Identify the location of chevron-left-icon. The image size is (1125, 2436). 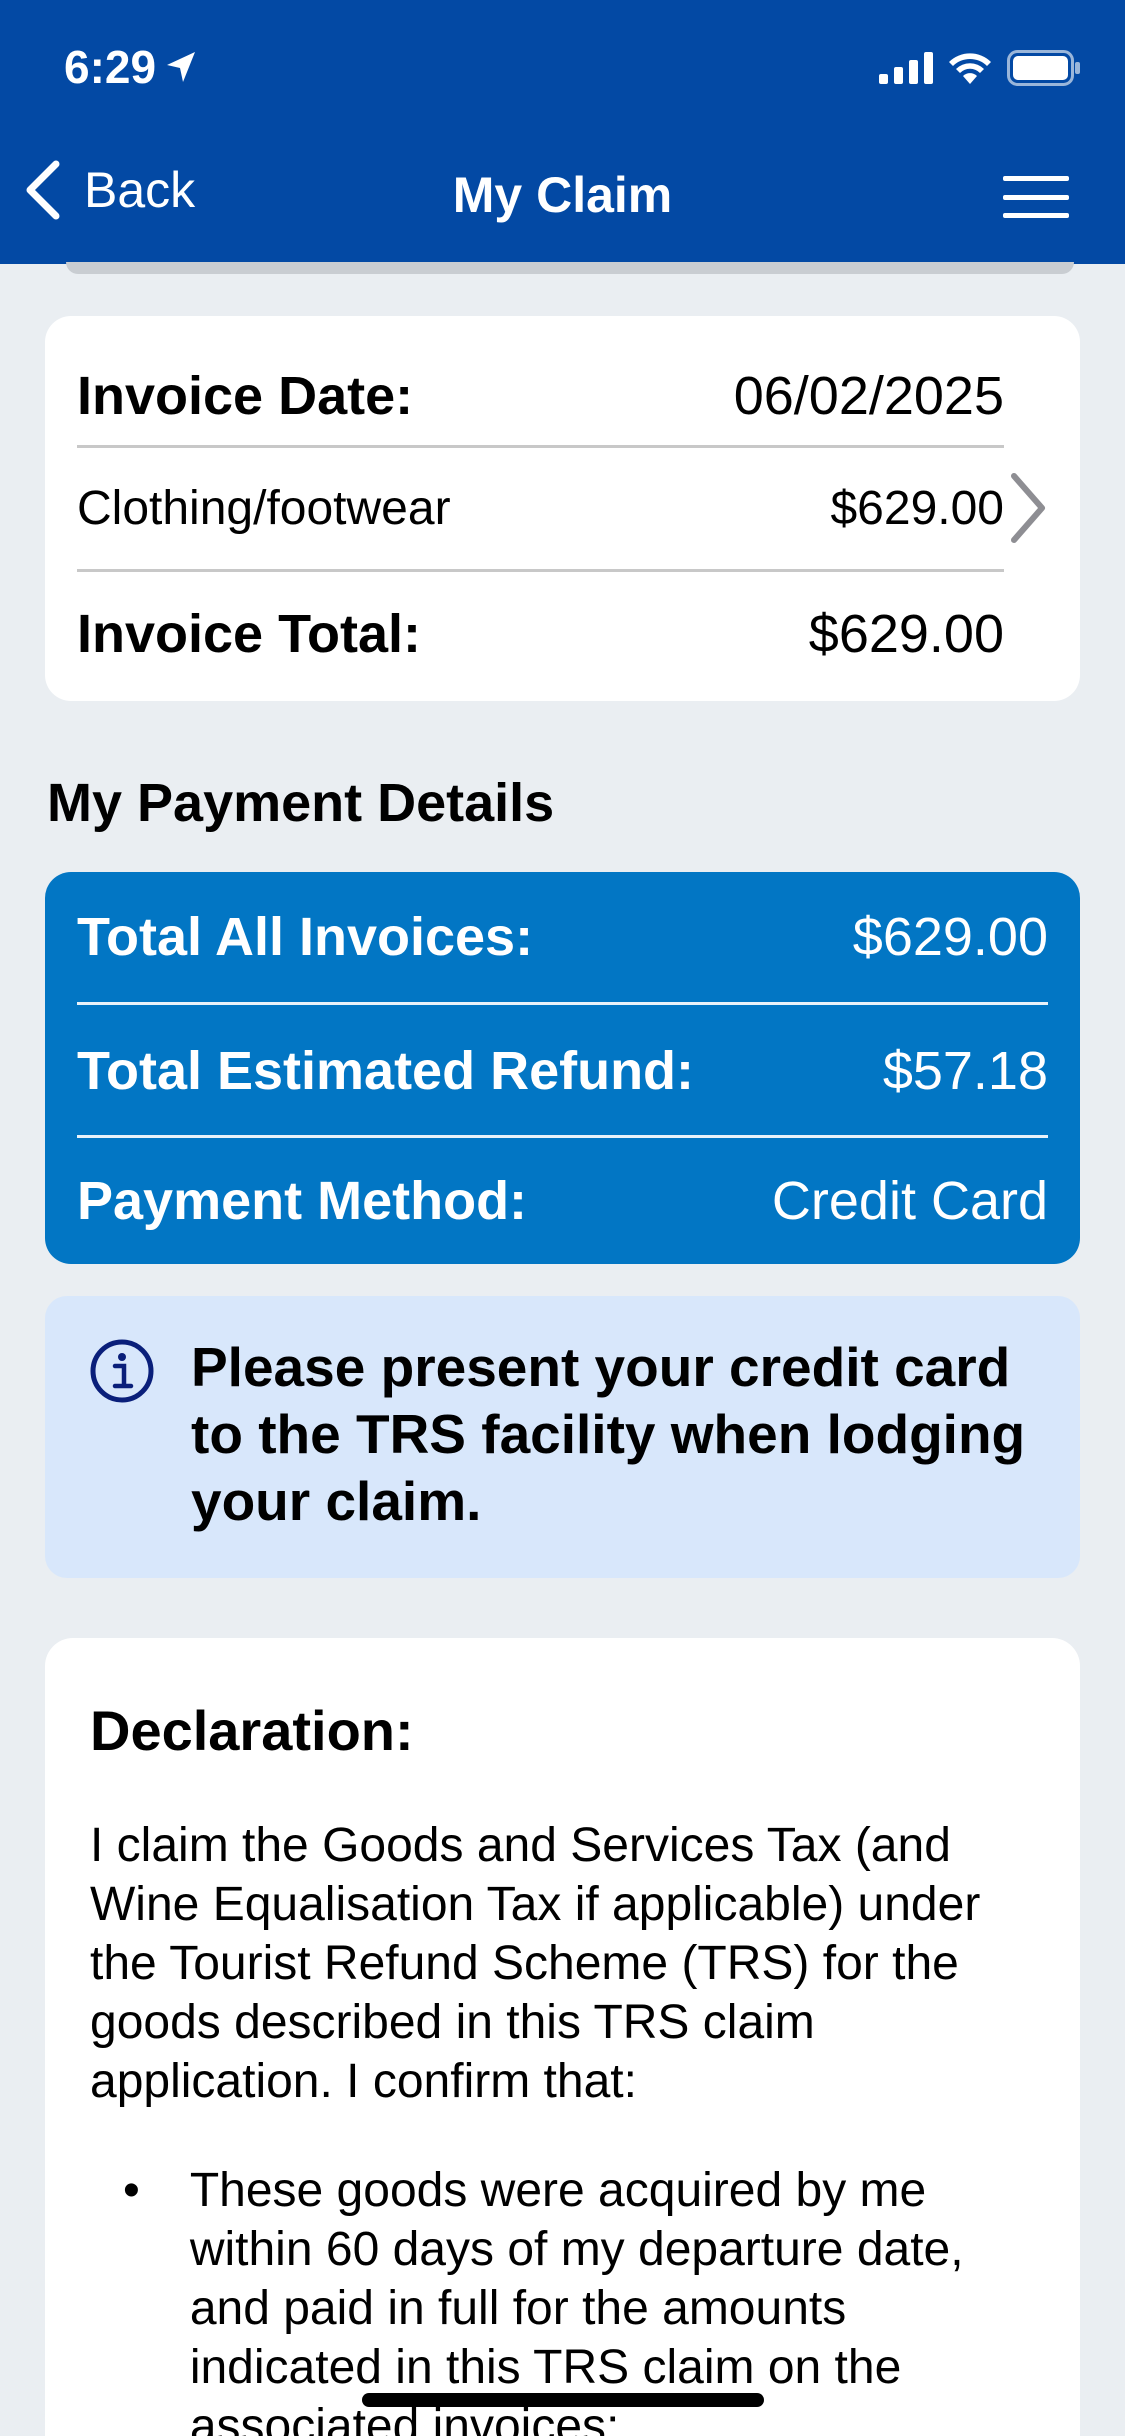
(43, 190).